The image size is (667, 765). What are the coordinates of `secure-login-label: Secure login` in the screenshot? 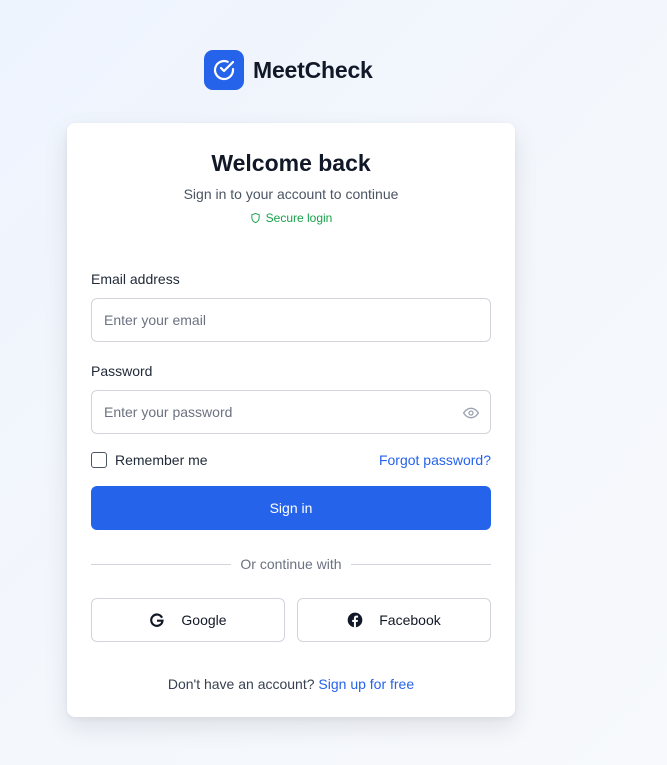 It's located at (299, 218).